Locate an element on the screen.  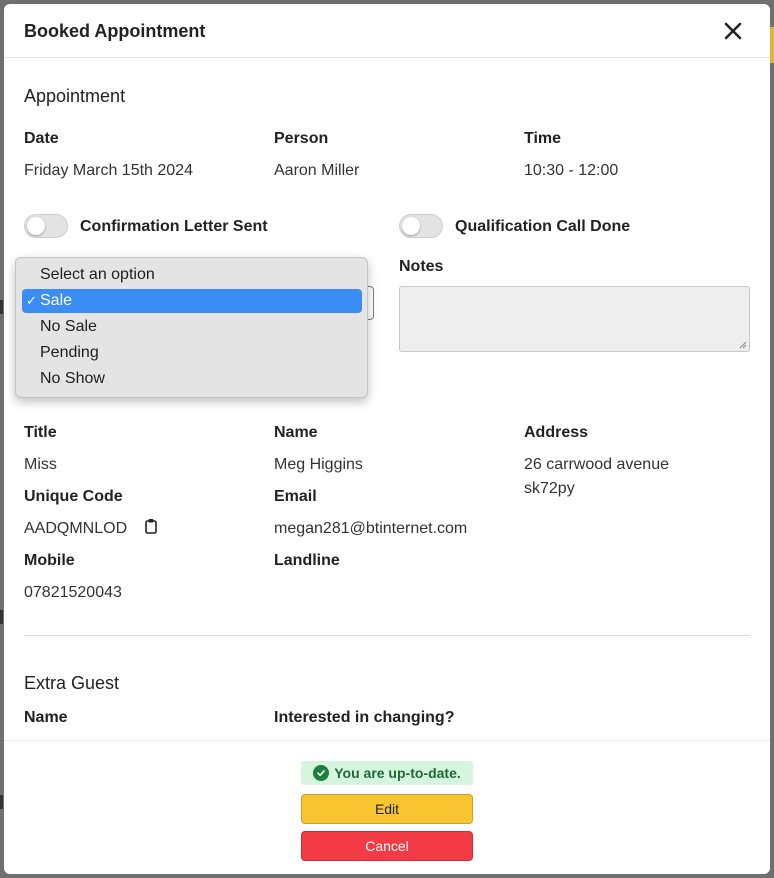
qualification-call-label: Qualification Call Done is located at coordinates (543, 226).